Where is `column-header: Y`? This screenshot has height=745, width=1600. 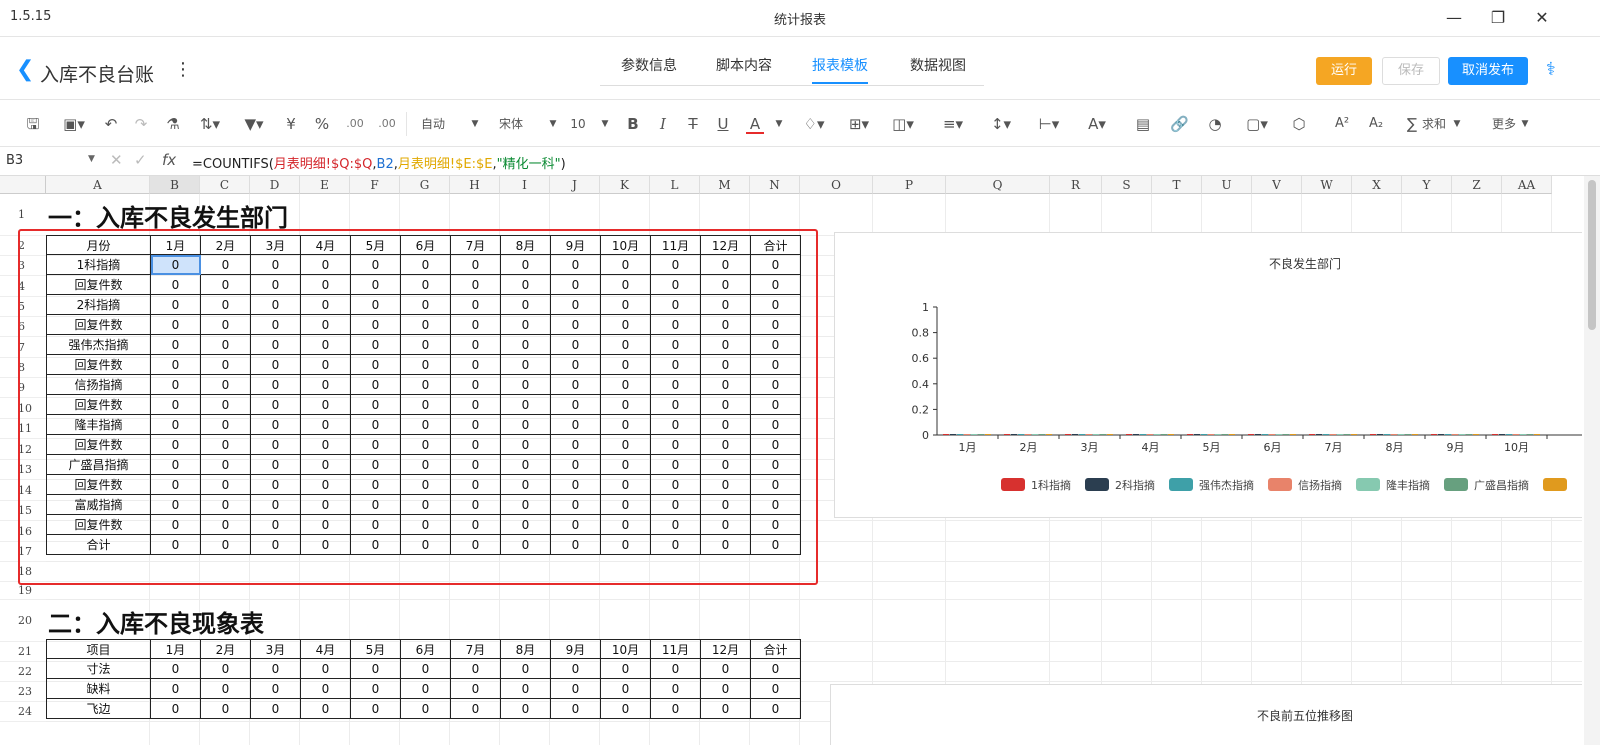
column-header: Y is located at coordinates (1427, 185).